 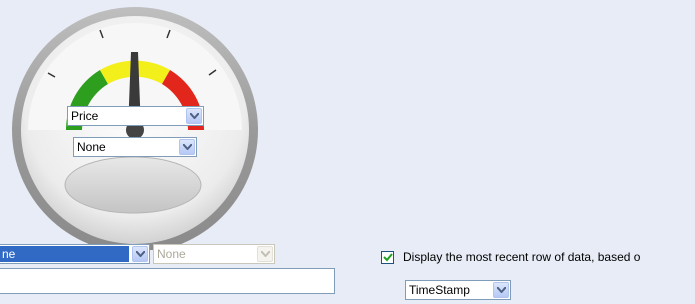 I want to click on recent-row-checkbox, so click(x=387, y=257).